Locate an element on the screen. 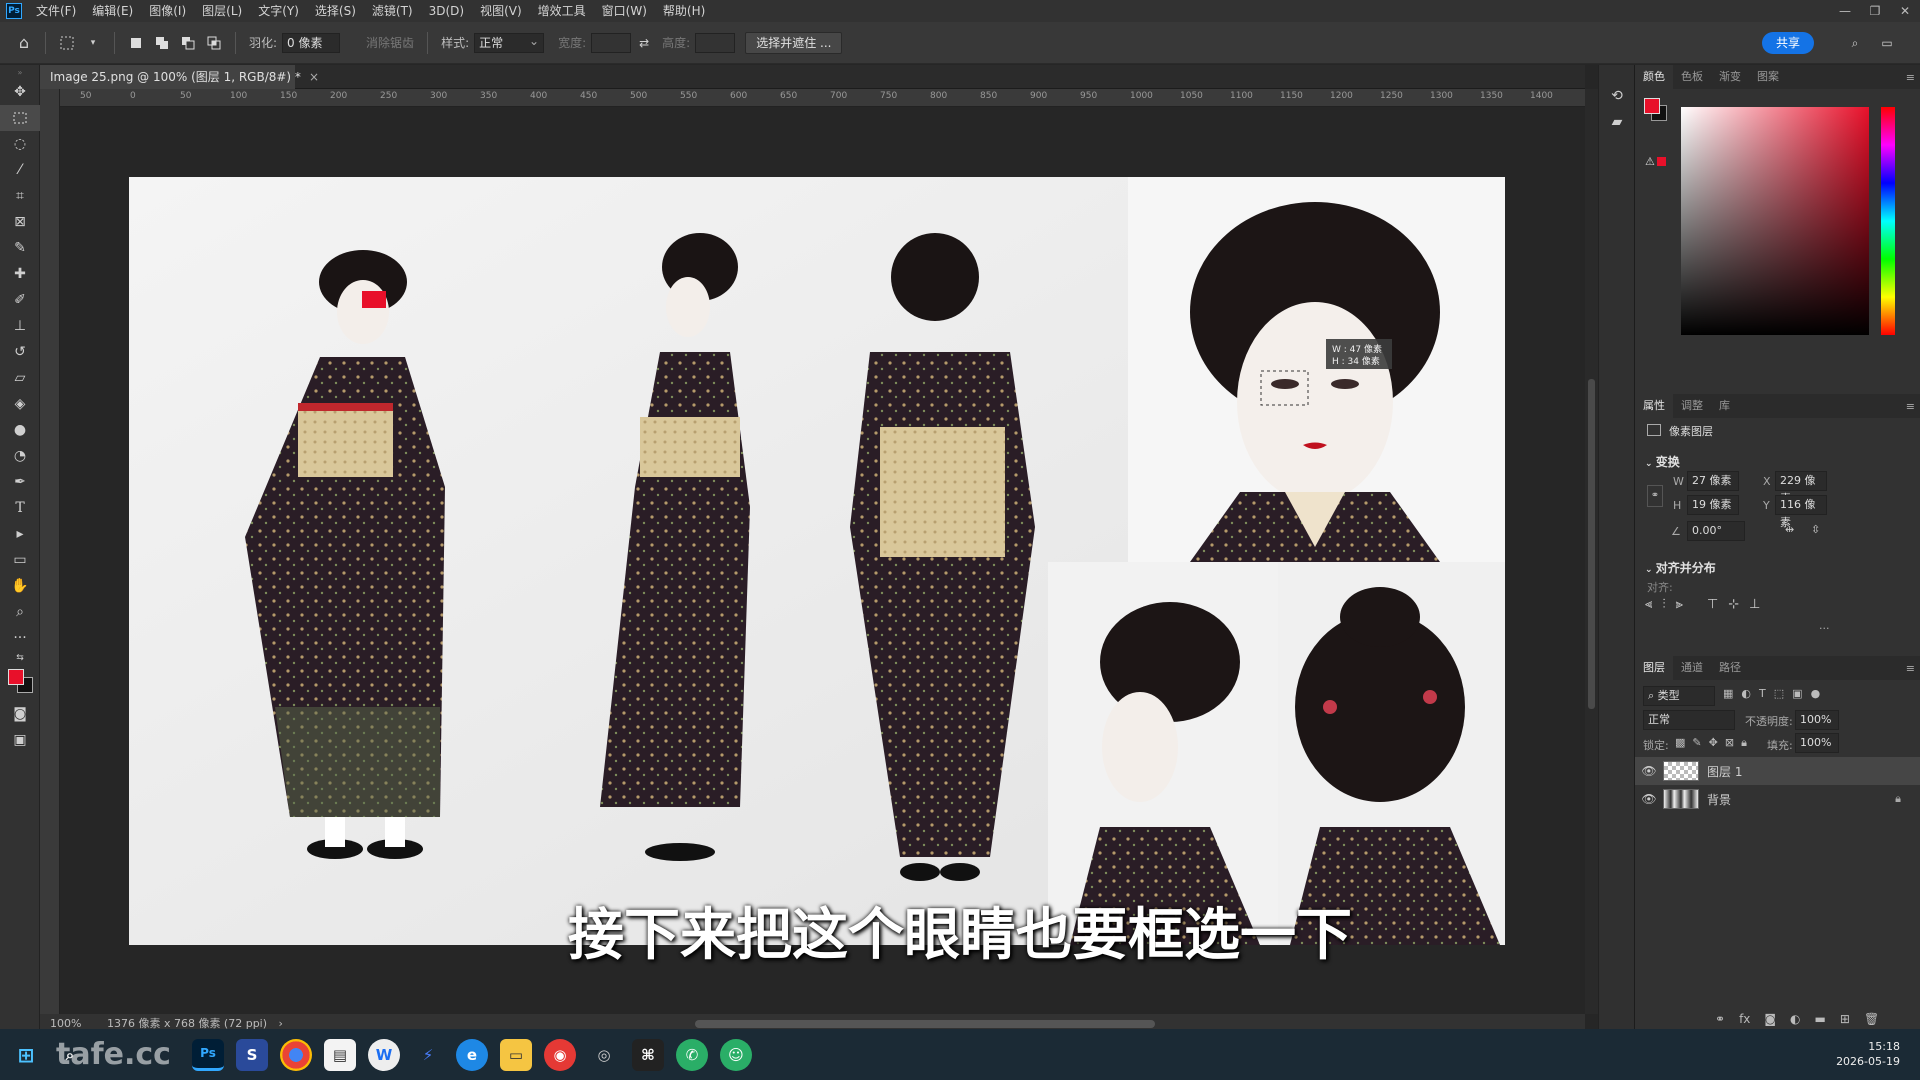 This screenshot has height=1080, width=1920. layer-filter-select: ⌕ 类型 is located at coordinates (1679, 696).